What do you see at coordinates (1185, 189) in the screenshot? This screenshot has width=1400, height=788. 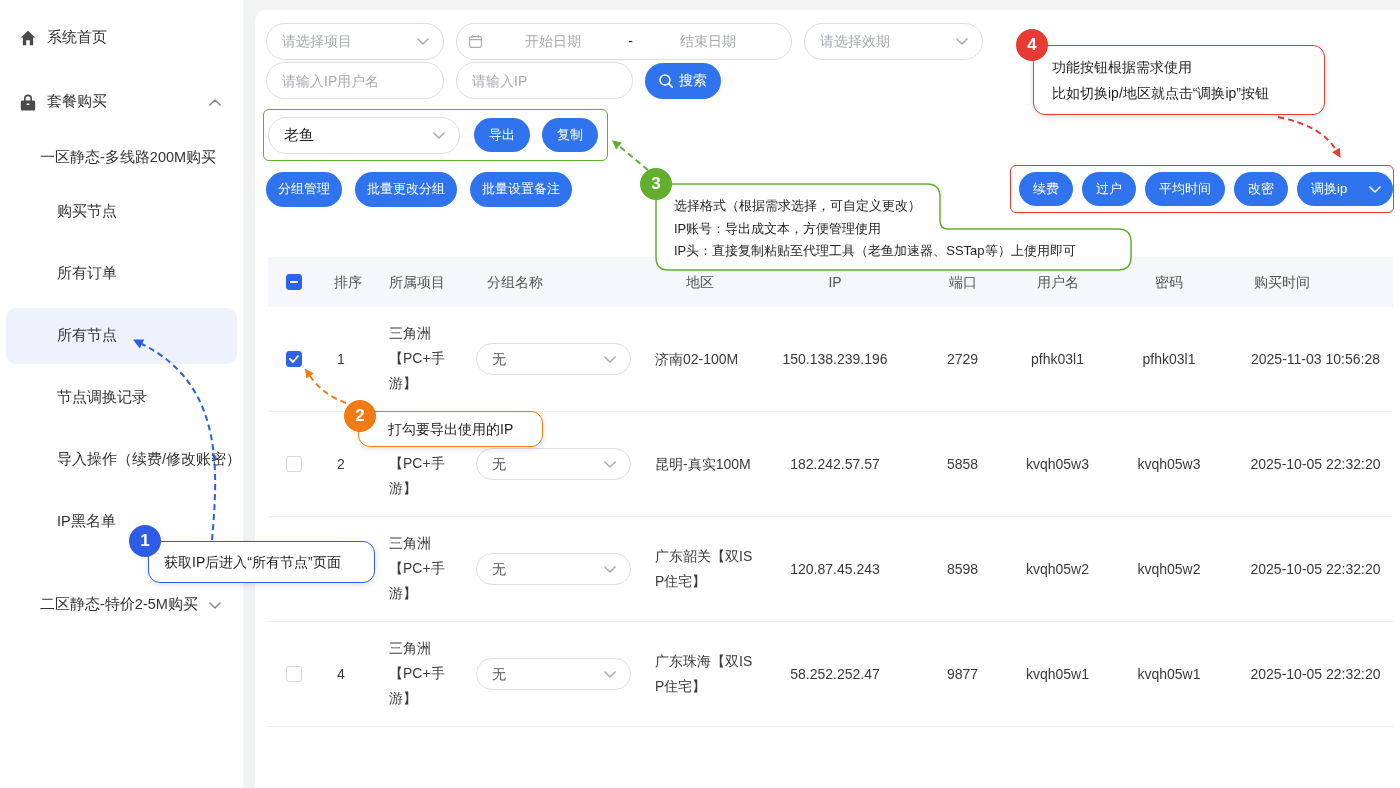 I see `action-button: 平均时间` at bounding box center [1185, 189].